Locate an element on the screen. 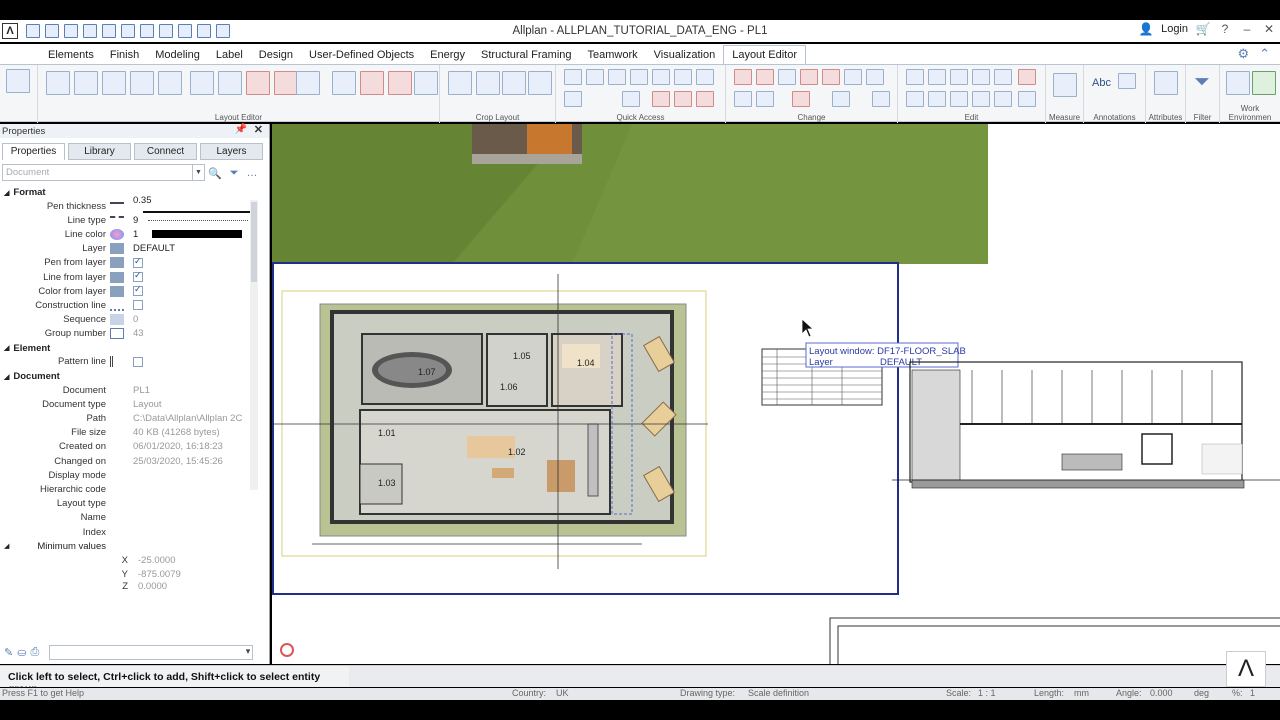 This screenshot has width=1280, height=720. prop-document: Document PL1 is located at coordinates (129, 390).